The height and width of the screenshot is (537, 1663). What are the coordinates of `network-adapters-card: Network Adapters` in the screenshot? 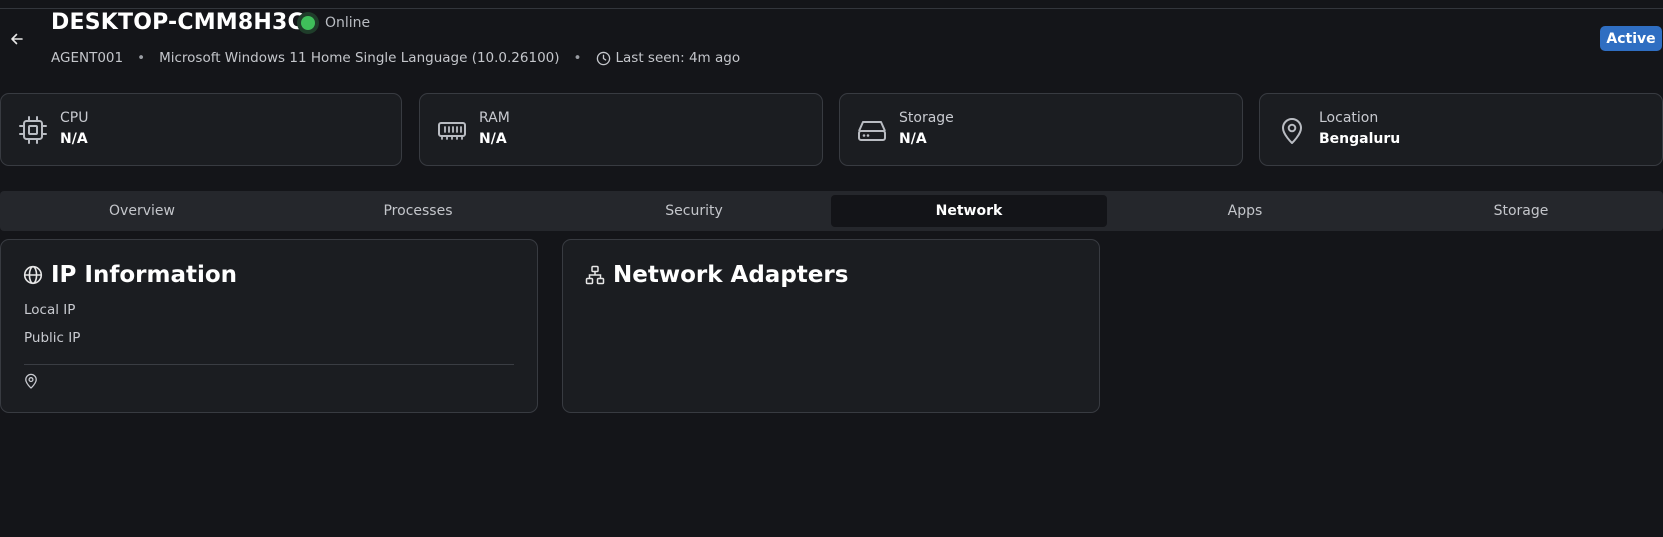 It's located at (831, 326).